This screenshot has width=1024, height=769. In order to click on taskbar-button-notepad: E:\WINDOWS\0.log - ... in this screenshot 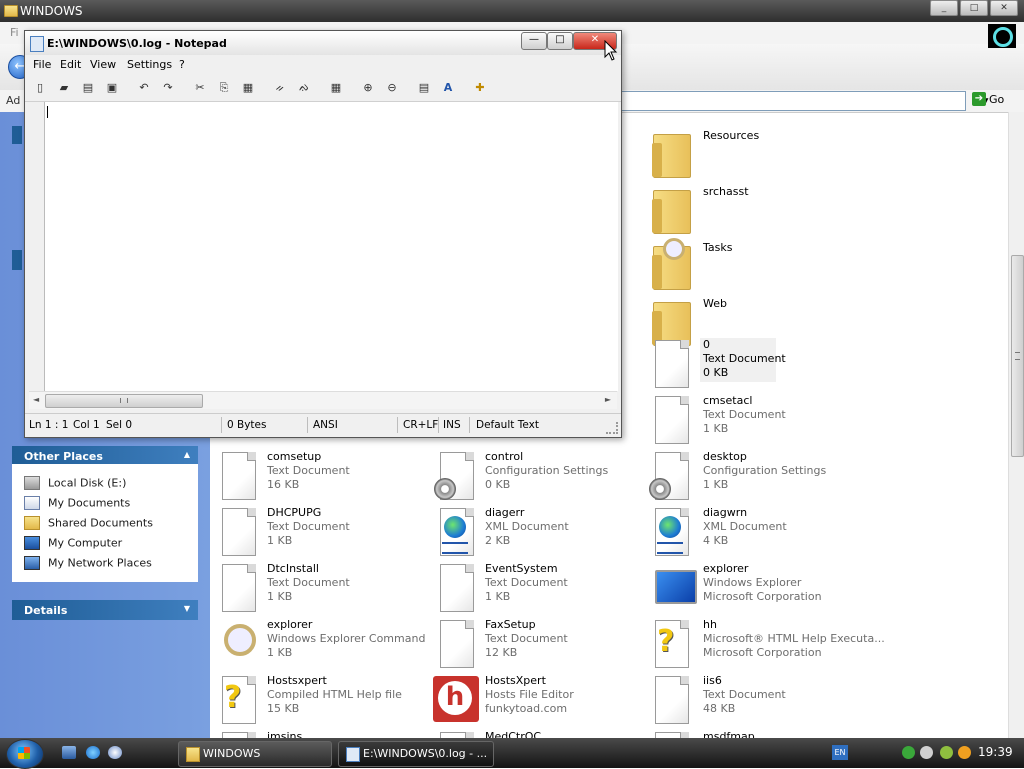, I will do `click(416, 754)`.